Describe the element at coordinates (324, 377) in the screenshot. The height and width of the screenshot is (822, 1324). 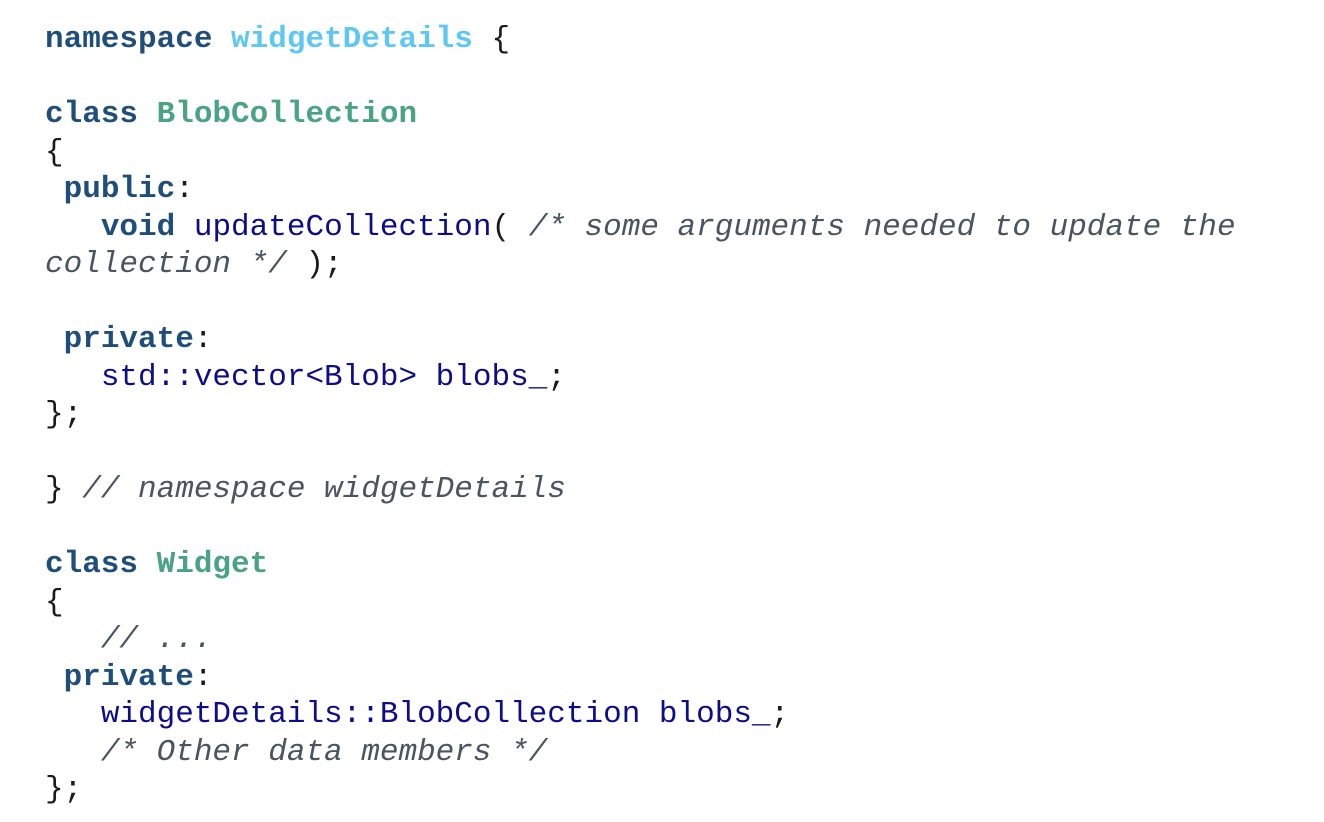
I see `identifier-token: std::vector<Blob> blobs_` at that location.